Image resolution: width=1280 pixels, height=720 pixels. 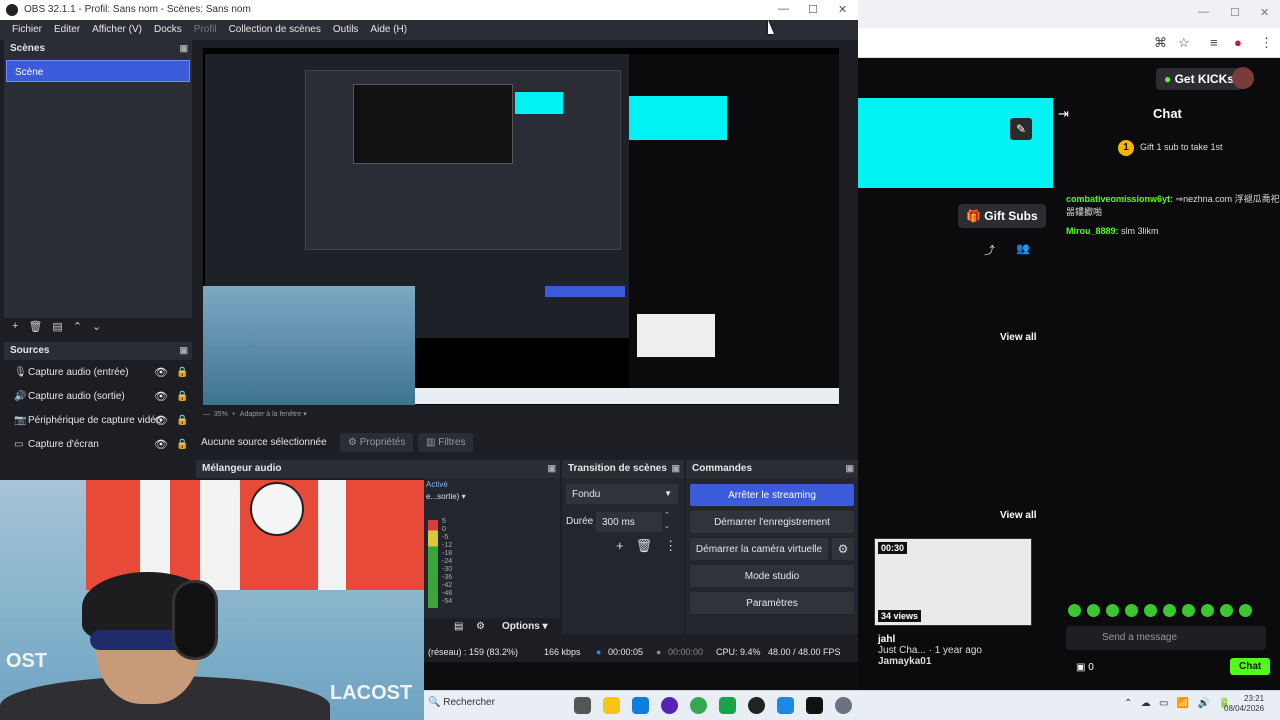 I want to click on clip-thumbnail: 00:30 34 views, so click(x=953, y=582).